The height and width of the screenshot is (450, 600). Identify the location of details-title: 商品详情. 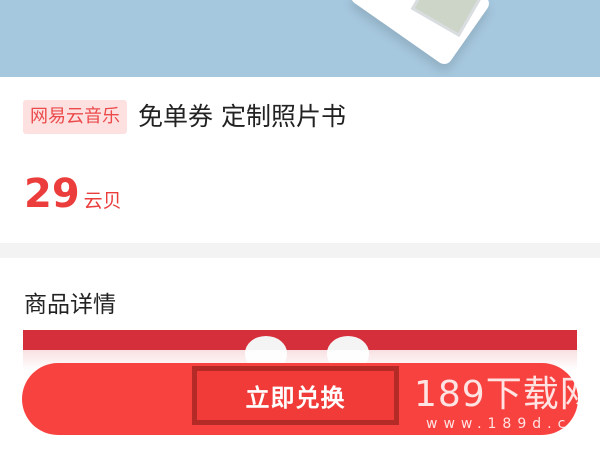
(70, 305).